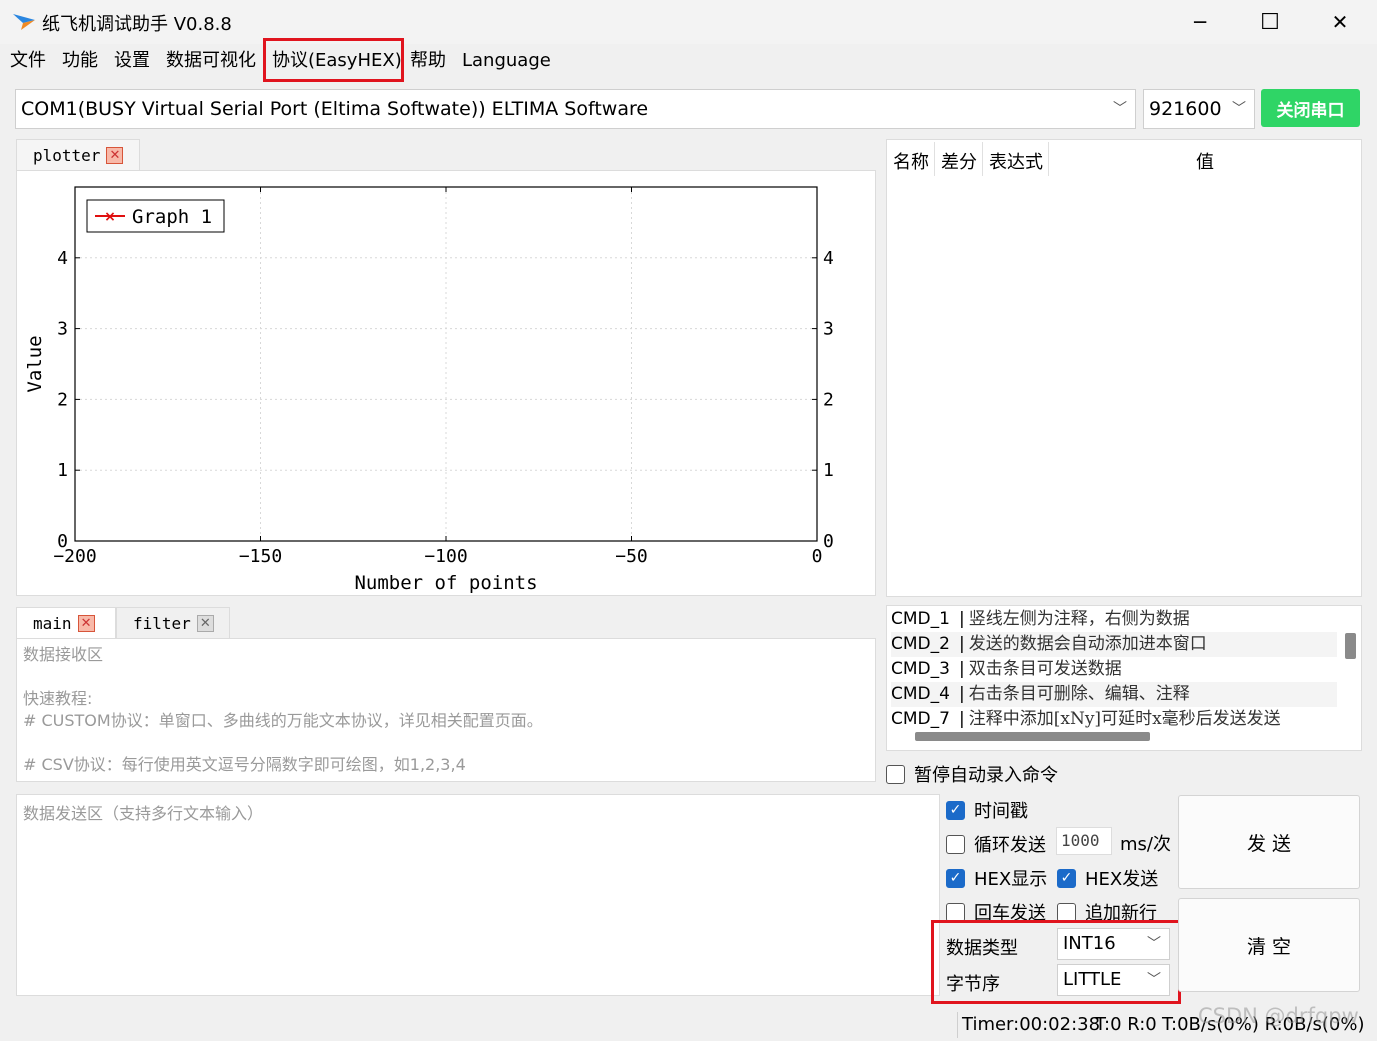 The height and width of the screenshot is (1041, 1377). I want to click on pause-auto-record-checkbox: 暂停自动录入命令, so click(972, 774).